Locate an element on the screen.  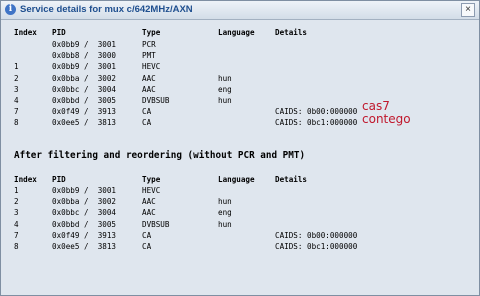
table-row: 7 0x0f49 / 3913 CA CAIDS: 0b00:000000 is located at coordinates (240, 236).